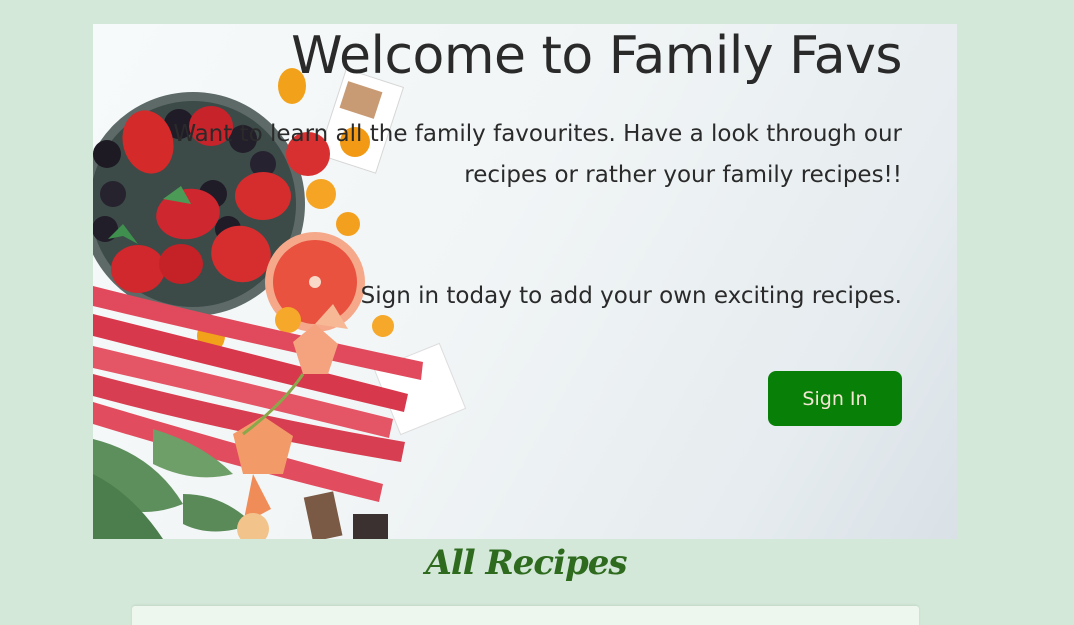  Describe the element at coordinates (835, 398) in the screenshot. I see `sign-in-button: Sign In` at that location.